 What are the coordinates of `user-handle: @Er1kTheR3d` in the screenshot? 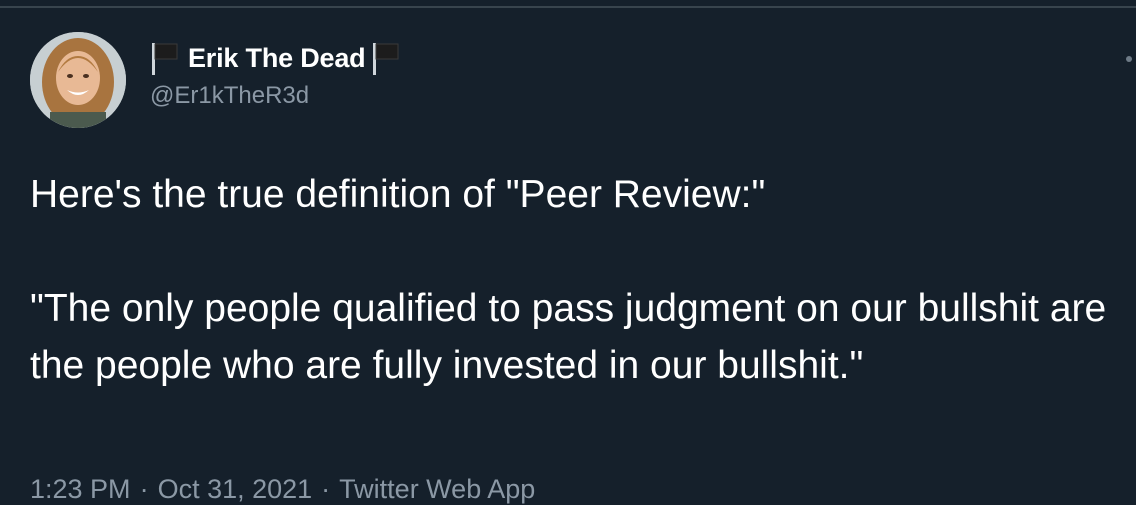 It's located at (275, 96).